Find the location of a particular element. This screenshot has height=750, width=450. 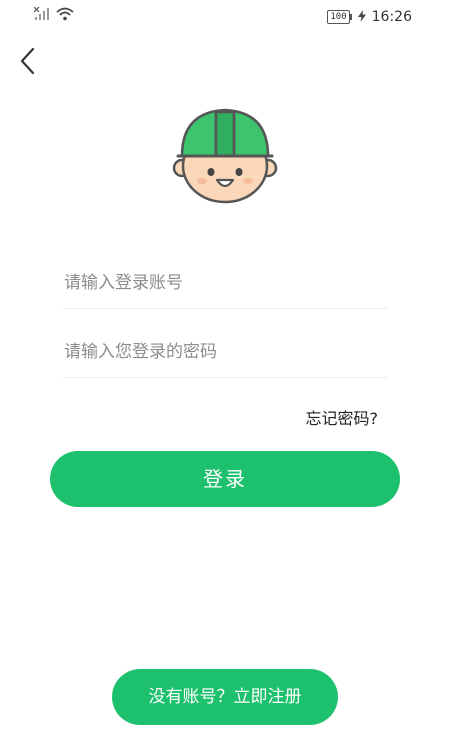

signal-icon is located at coordinates (41, 15).